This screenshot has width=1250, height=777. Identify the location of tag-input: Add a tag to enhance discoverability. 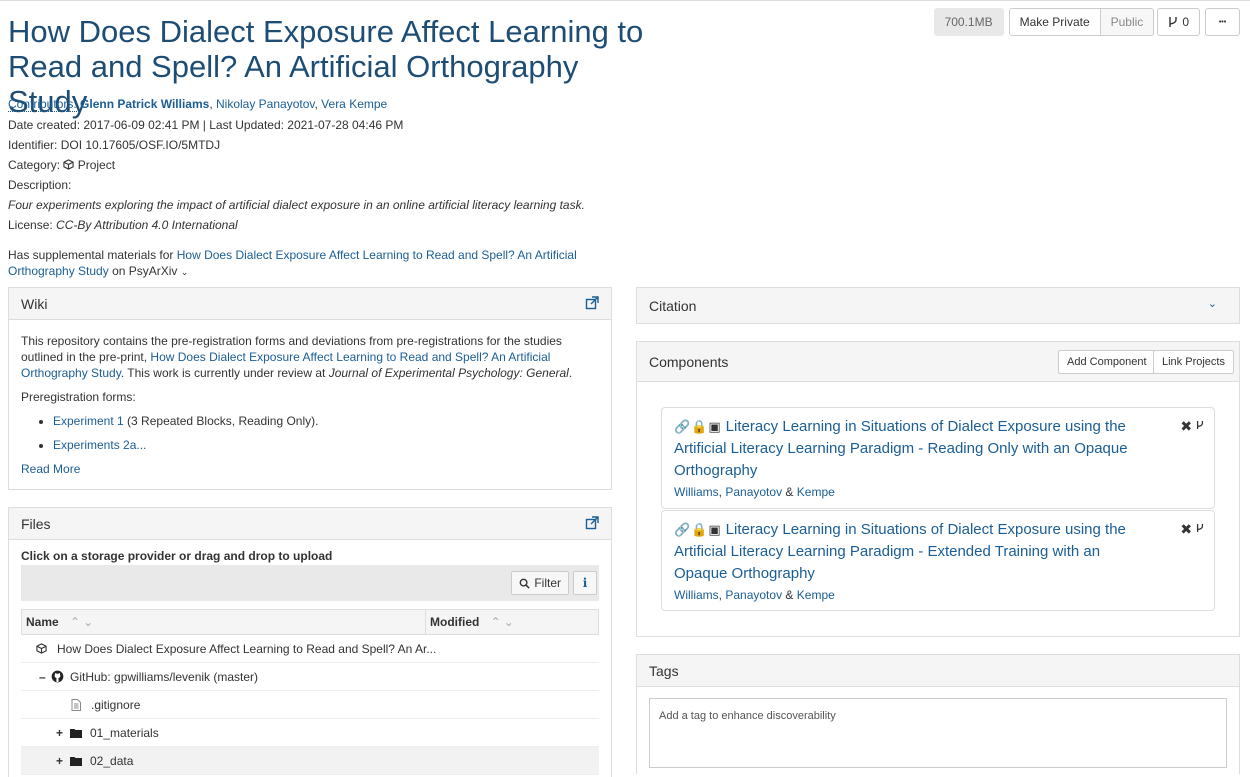
(938, 733).